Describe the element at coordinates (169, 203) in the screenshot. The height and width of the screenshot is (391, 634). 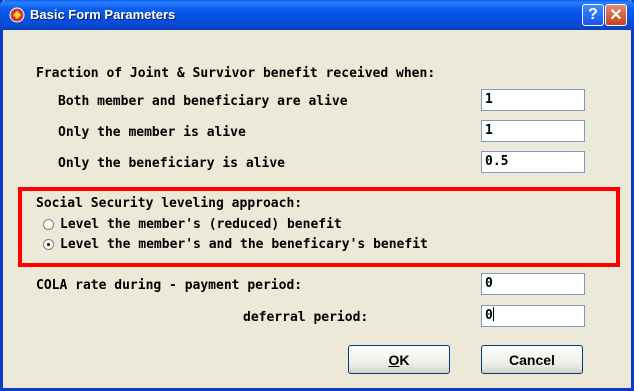
I see `ss-heading: Social Security leveling approach:` at that location.